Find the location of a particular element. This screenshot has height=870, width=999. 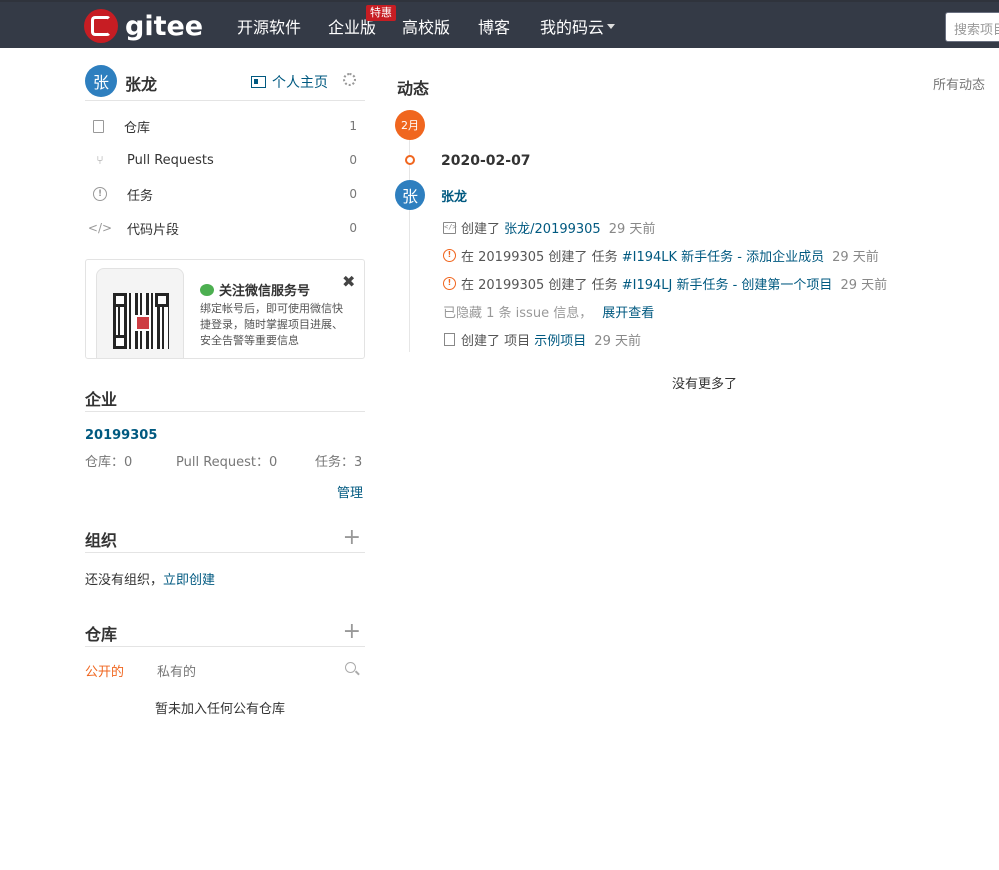

logo-text: gitee is located at coordinates (164, 26).